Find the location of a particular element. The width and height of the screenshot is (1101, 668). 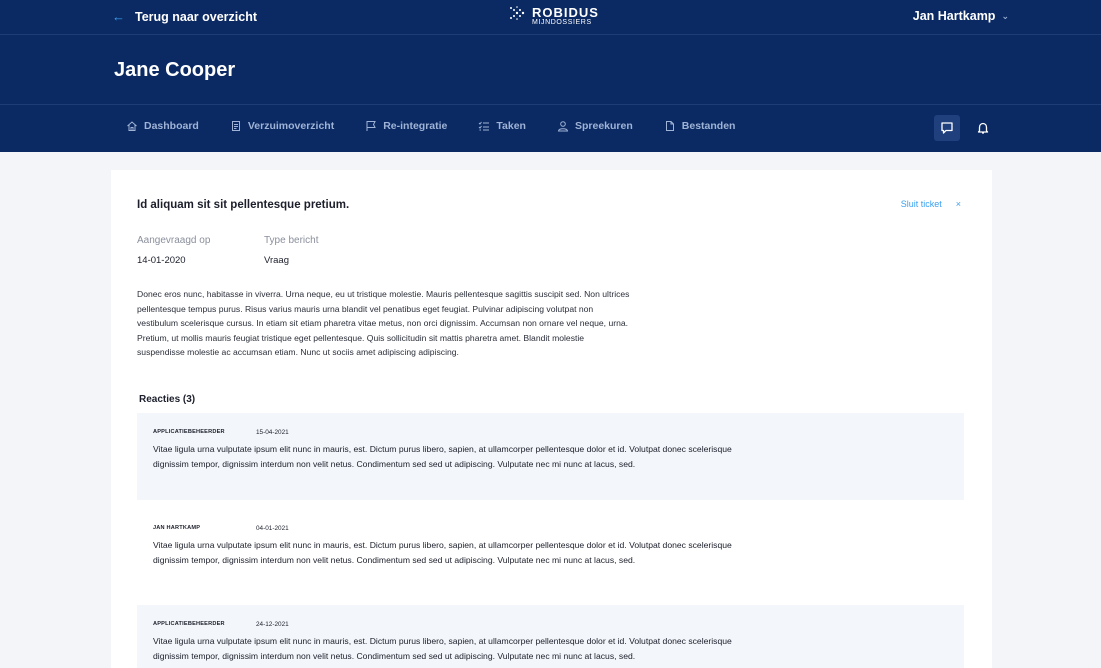

reaction-date: 15-04-2021 is located at coordinates (272, 432).